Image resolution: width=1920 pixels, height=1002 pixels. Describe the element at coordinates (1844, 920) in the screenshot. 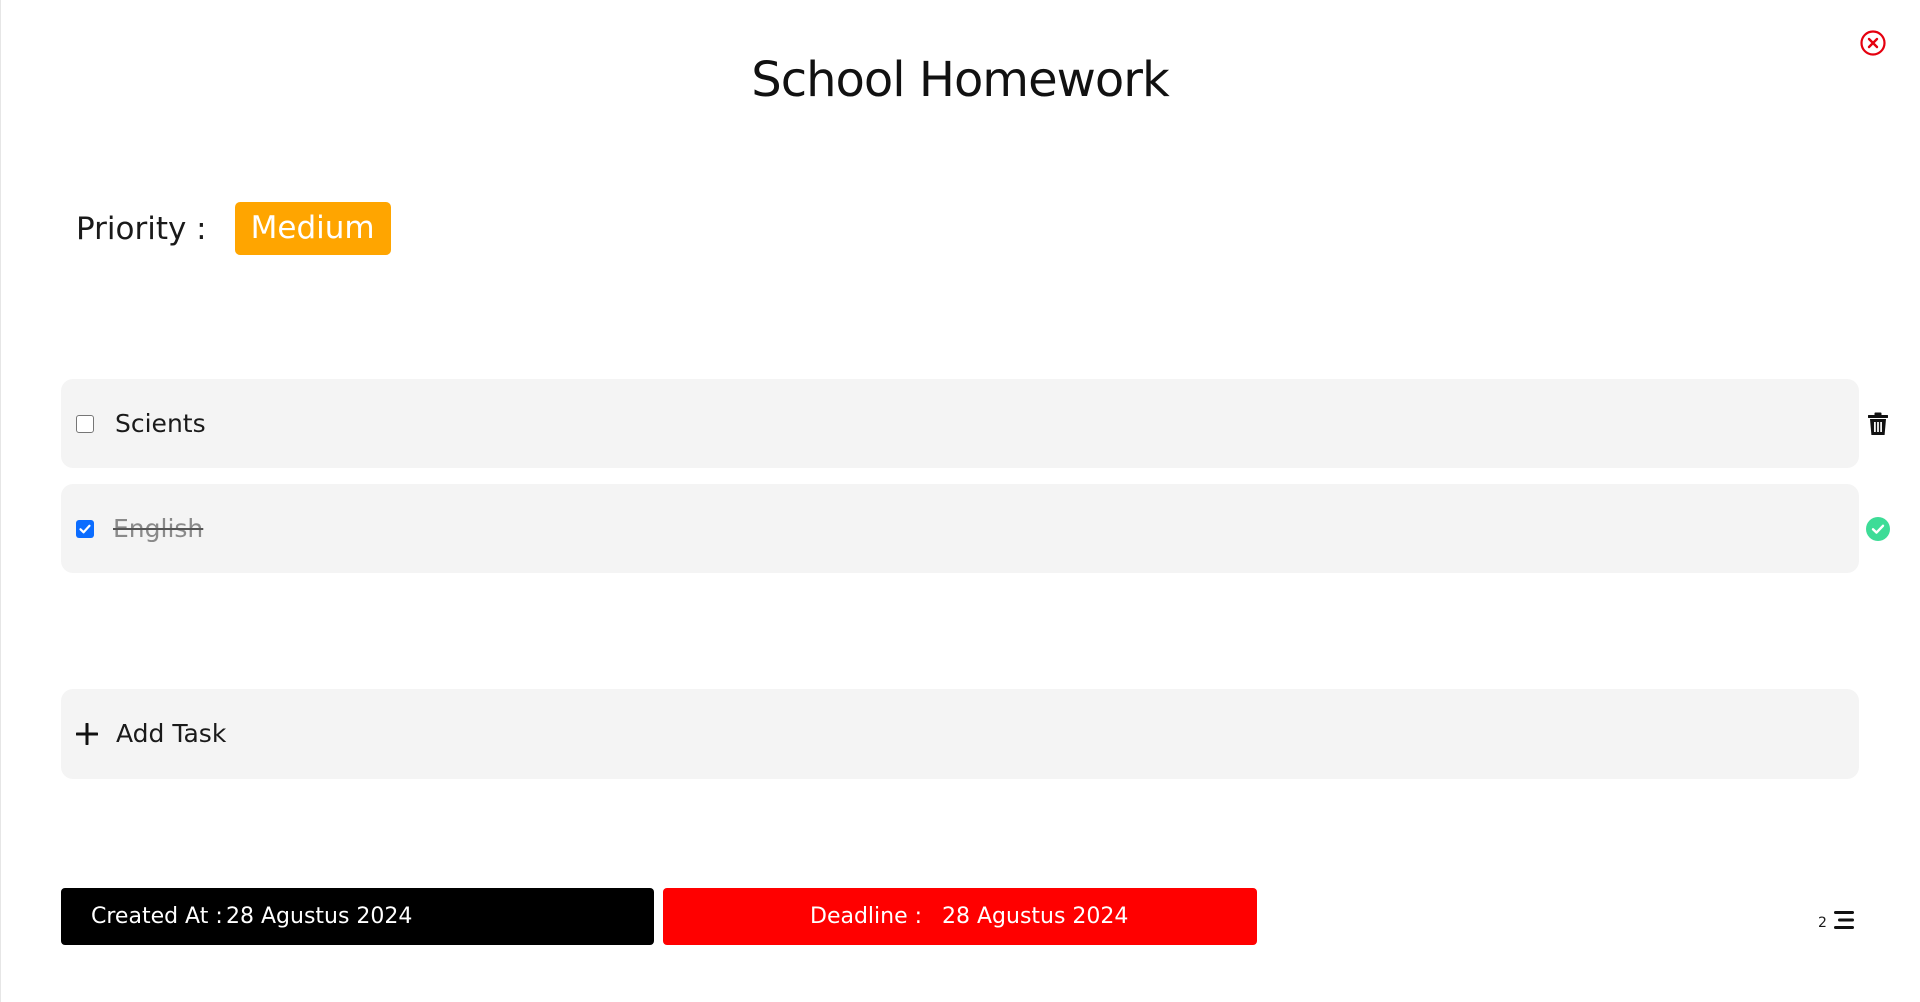

I see `list-icon` at that location.